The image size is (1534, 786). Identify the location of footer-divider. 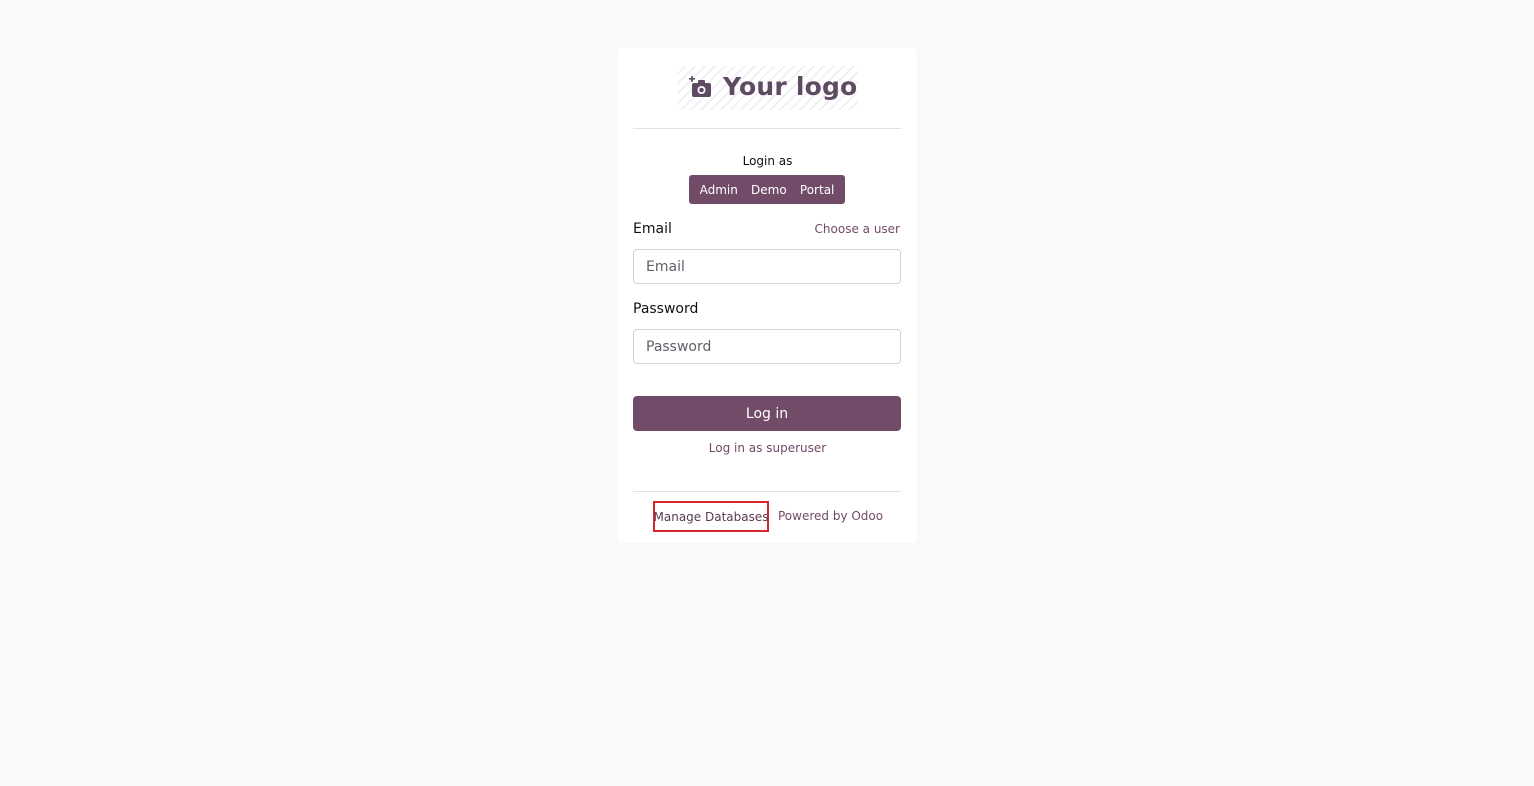
(767, 491).